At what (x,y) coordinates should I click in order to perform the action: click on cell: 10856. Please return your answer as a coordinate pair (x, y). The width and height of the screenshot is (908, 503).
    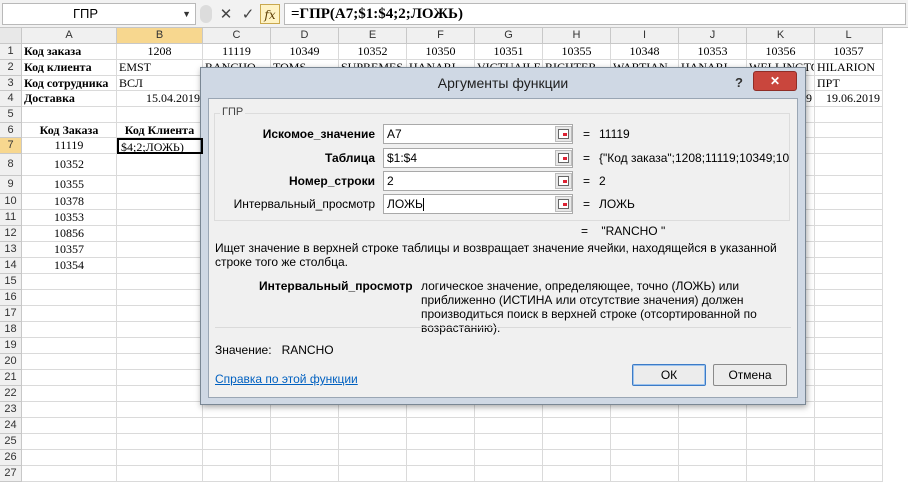
    Looking at the image, I should click on (69, 234).